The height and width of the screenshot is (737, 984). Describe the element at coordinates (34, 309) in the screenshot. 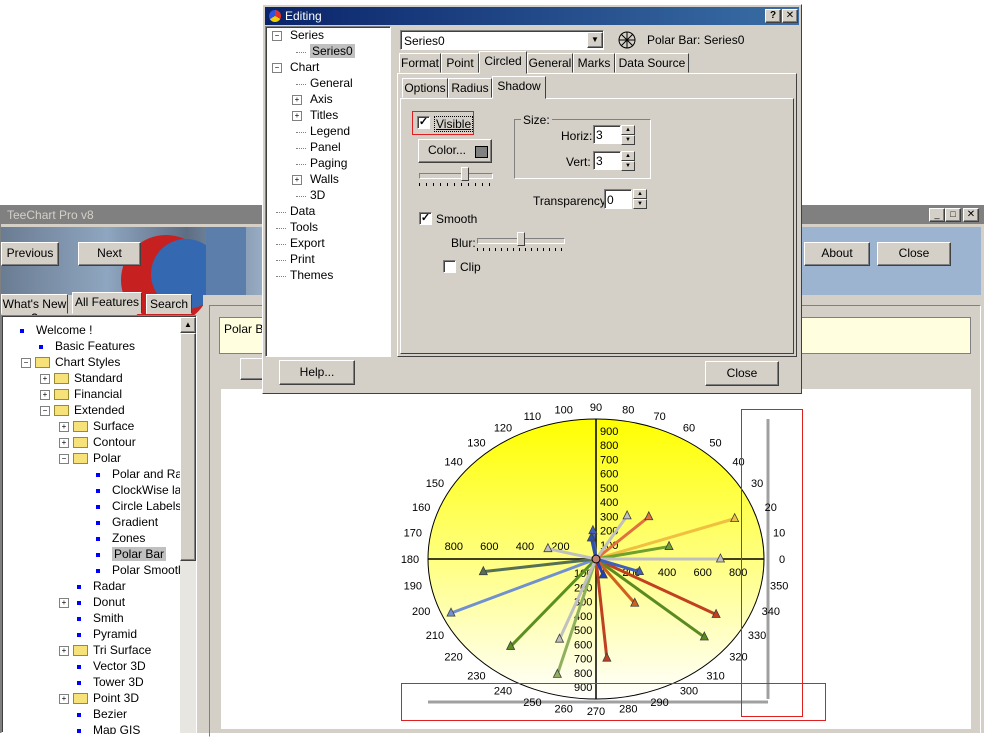

I see `tab-whats-new: What's New ?` at that location.